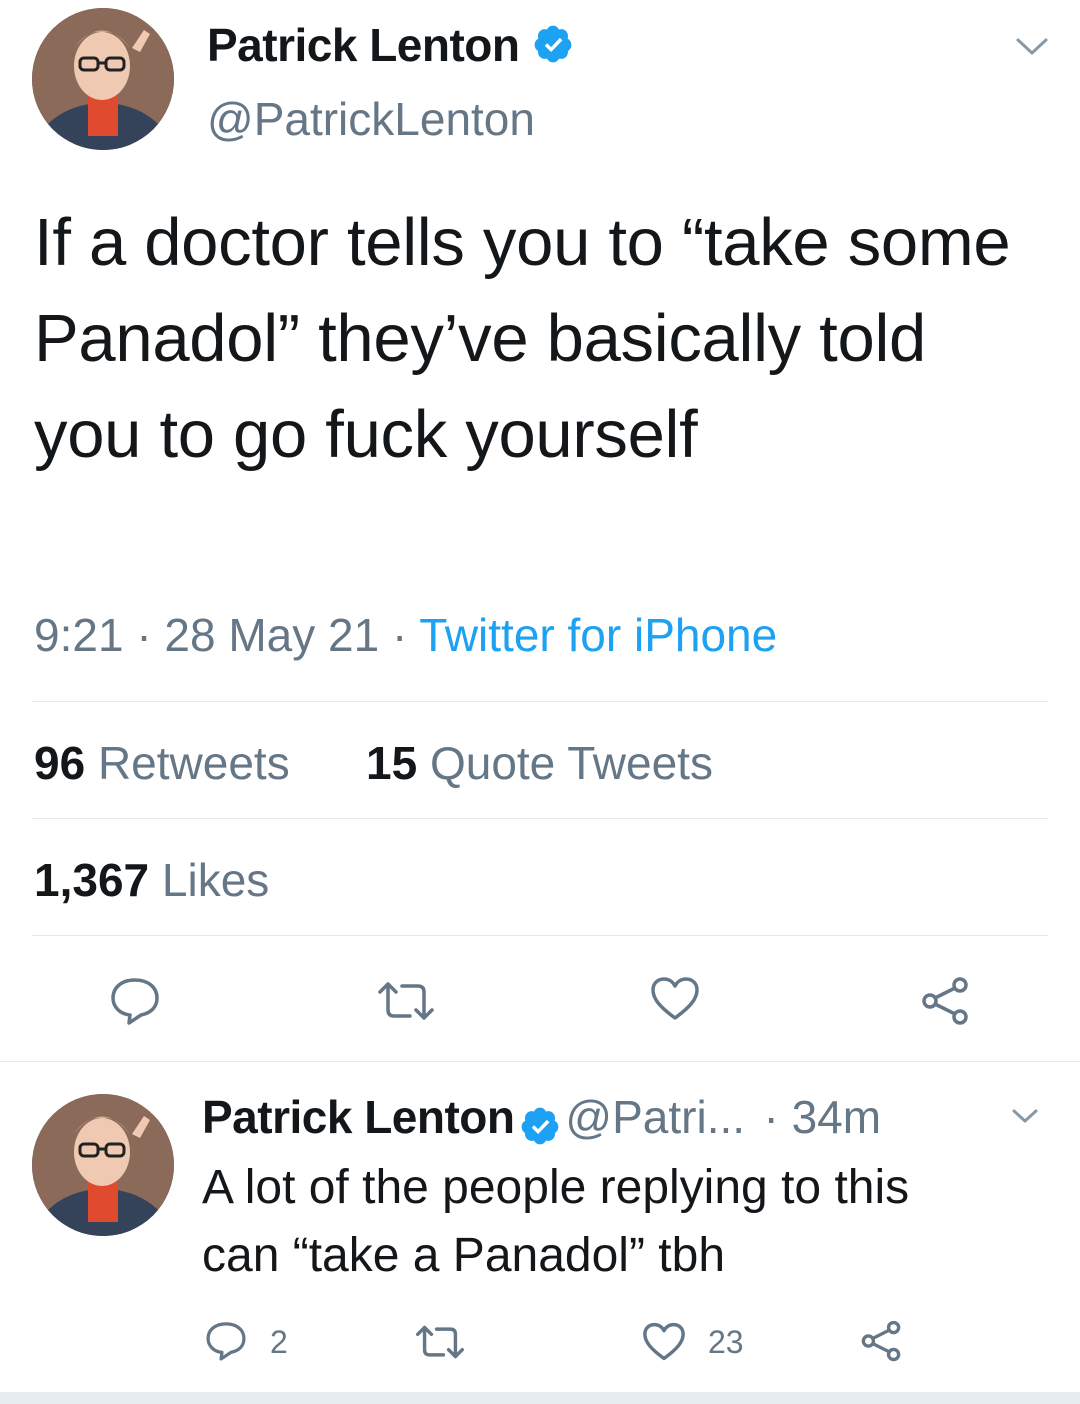  I want to click on author-name: Patrick Lenton, so click(390, 47).